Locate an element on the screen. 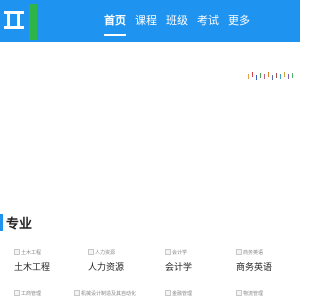  major-thumbnail: 土木工程 is located at coordinates (49, 252).